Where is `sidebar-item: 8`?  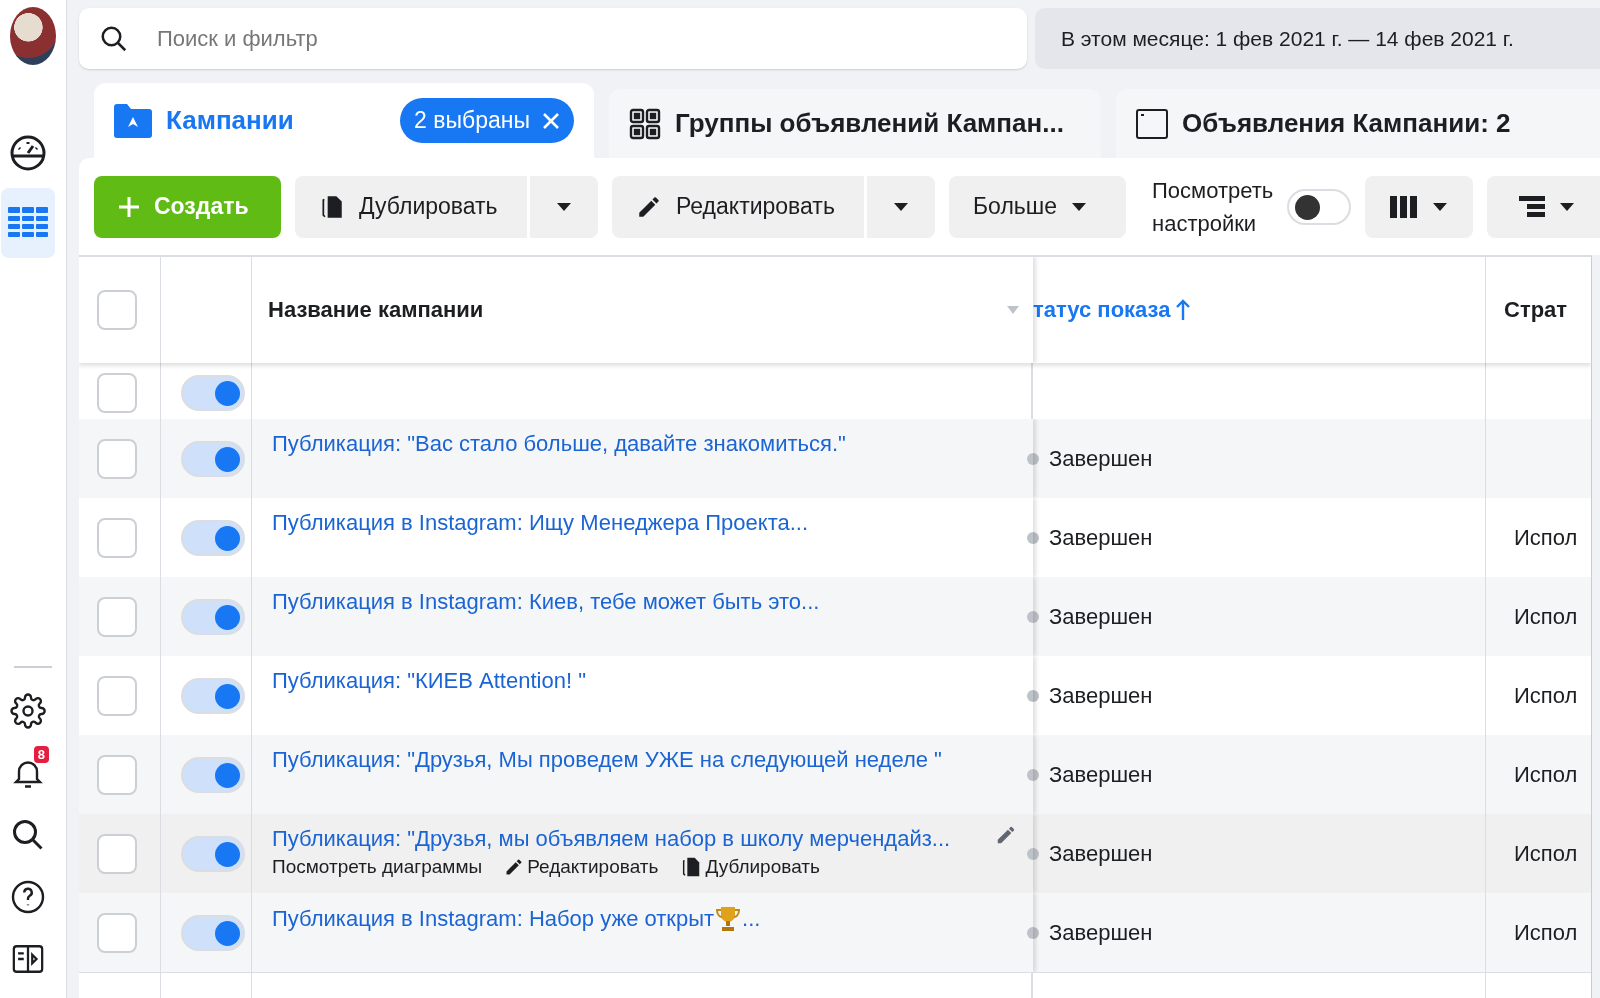 sidebar-item: 8 is located at coordinates (28, 773).